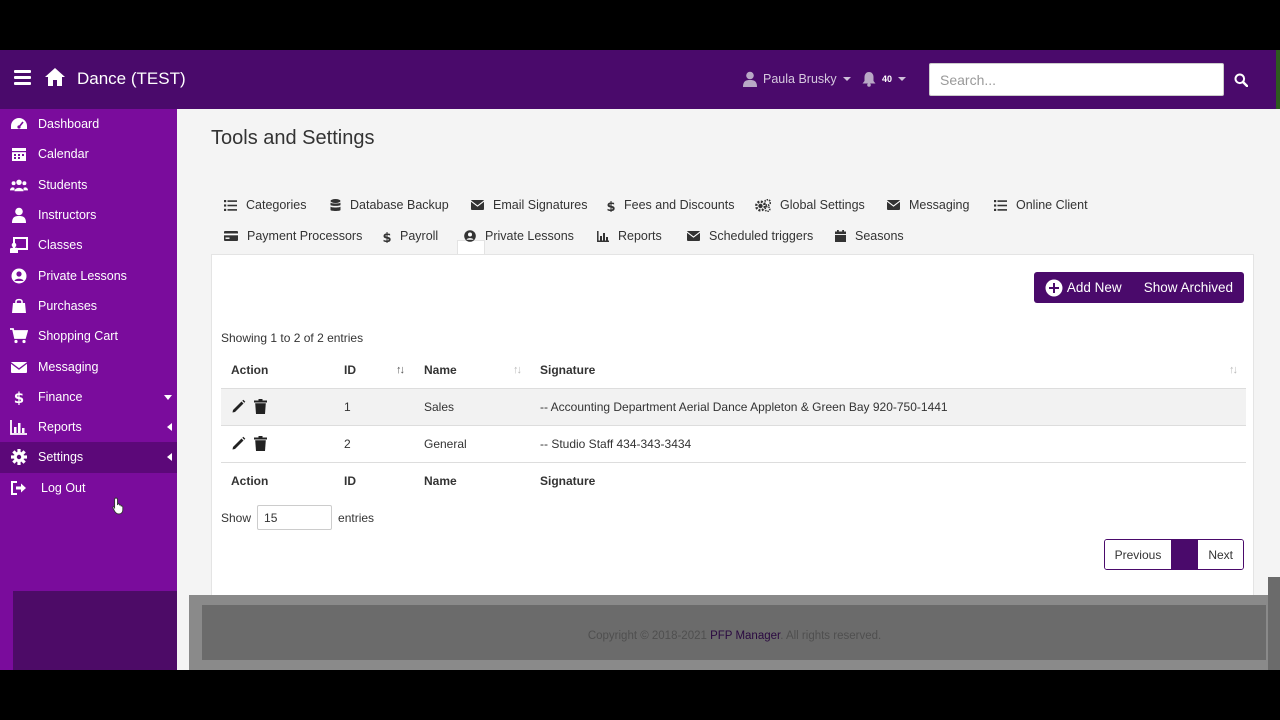  Describe the element at coordinates (250, 481) in the screenshot. I see `column-footer-action: Action` at that location.